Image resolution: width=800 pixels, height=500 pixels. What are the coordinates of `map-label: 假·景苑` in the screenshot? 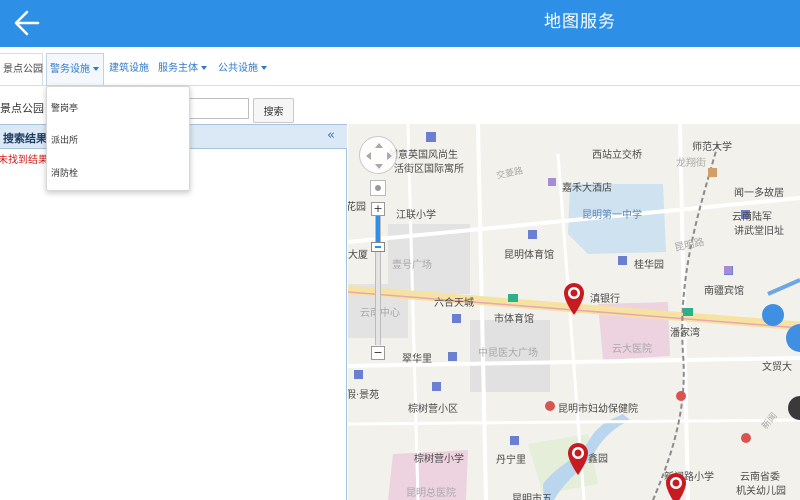 It's located at (364, 395).